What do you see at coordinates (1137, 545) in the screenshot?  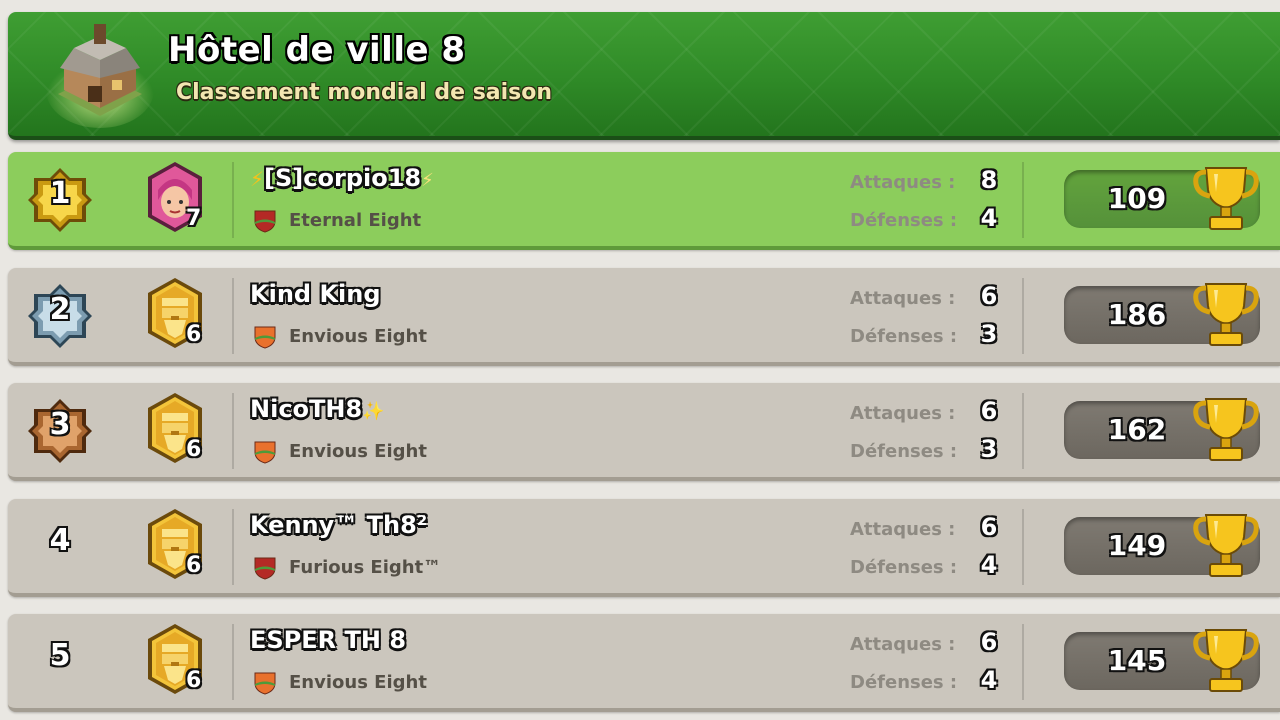 I see `trophy-count: 149` at bounding box center [1137, 545].